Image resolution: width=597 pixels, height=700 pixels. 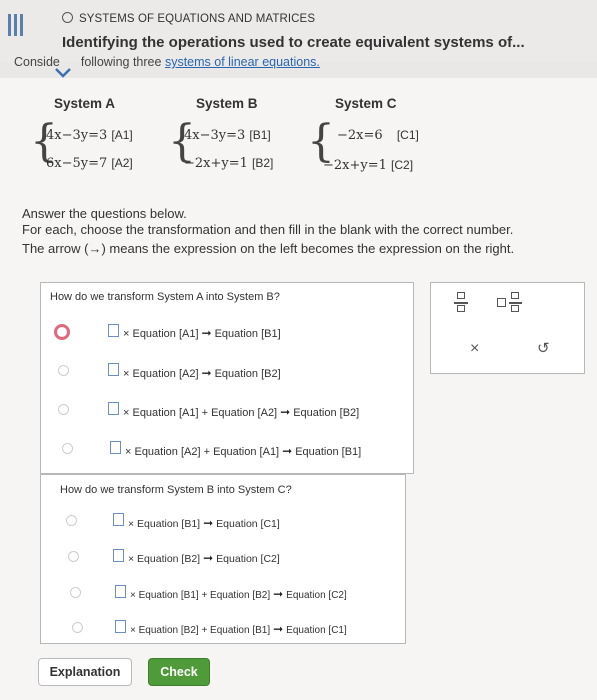 What do you see at coordinates (242, 62) in the screenshot?
I see `consider-link: systems of linear equations.` at bounding box center [242, 62].